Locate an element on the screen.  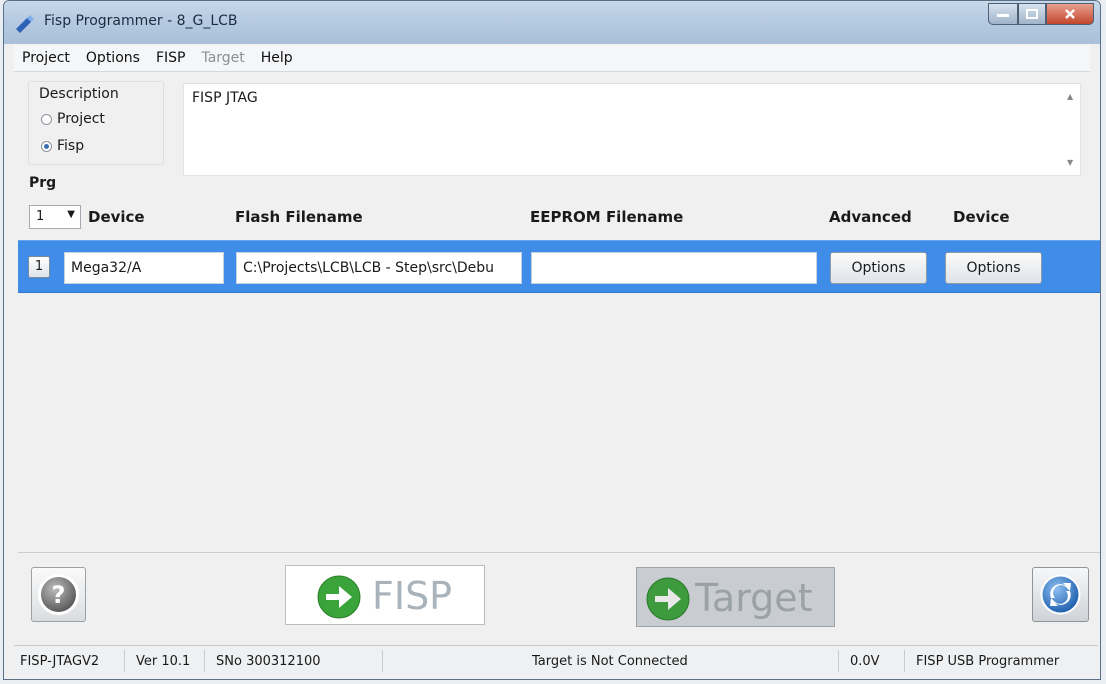
flash-filename-field: C:\Projects\LCB\LCB - Step\src\Debu is located at coordinates (379, 268).